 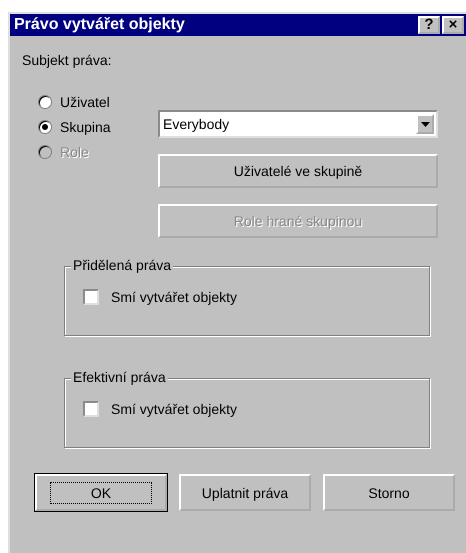 What do you see at coordinates (98, 102) in the screenshot?
I see `radio-option: Uživatel` at bounding box center [98, 102].